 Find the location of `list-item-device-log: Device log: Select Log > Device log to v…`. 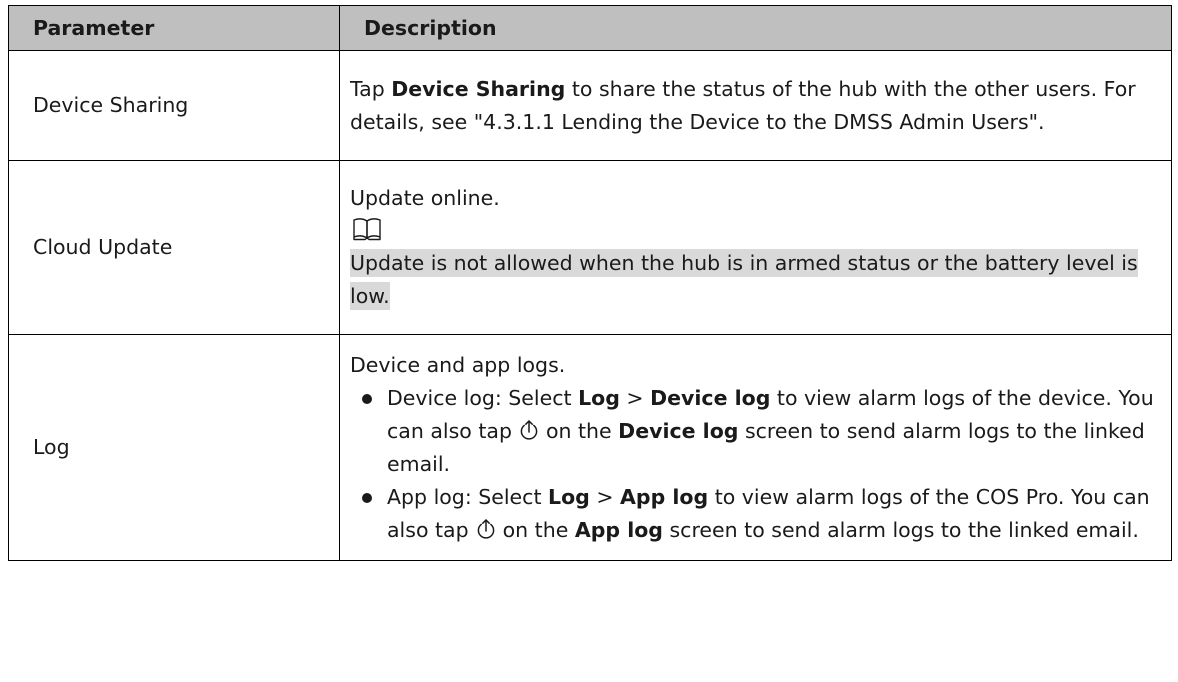

list-item-device-log: Device log: Select Log > Device log to v… is located at coordinates (756, 431).